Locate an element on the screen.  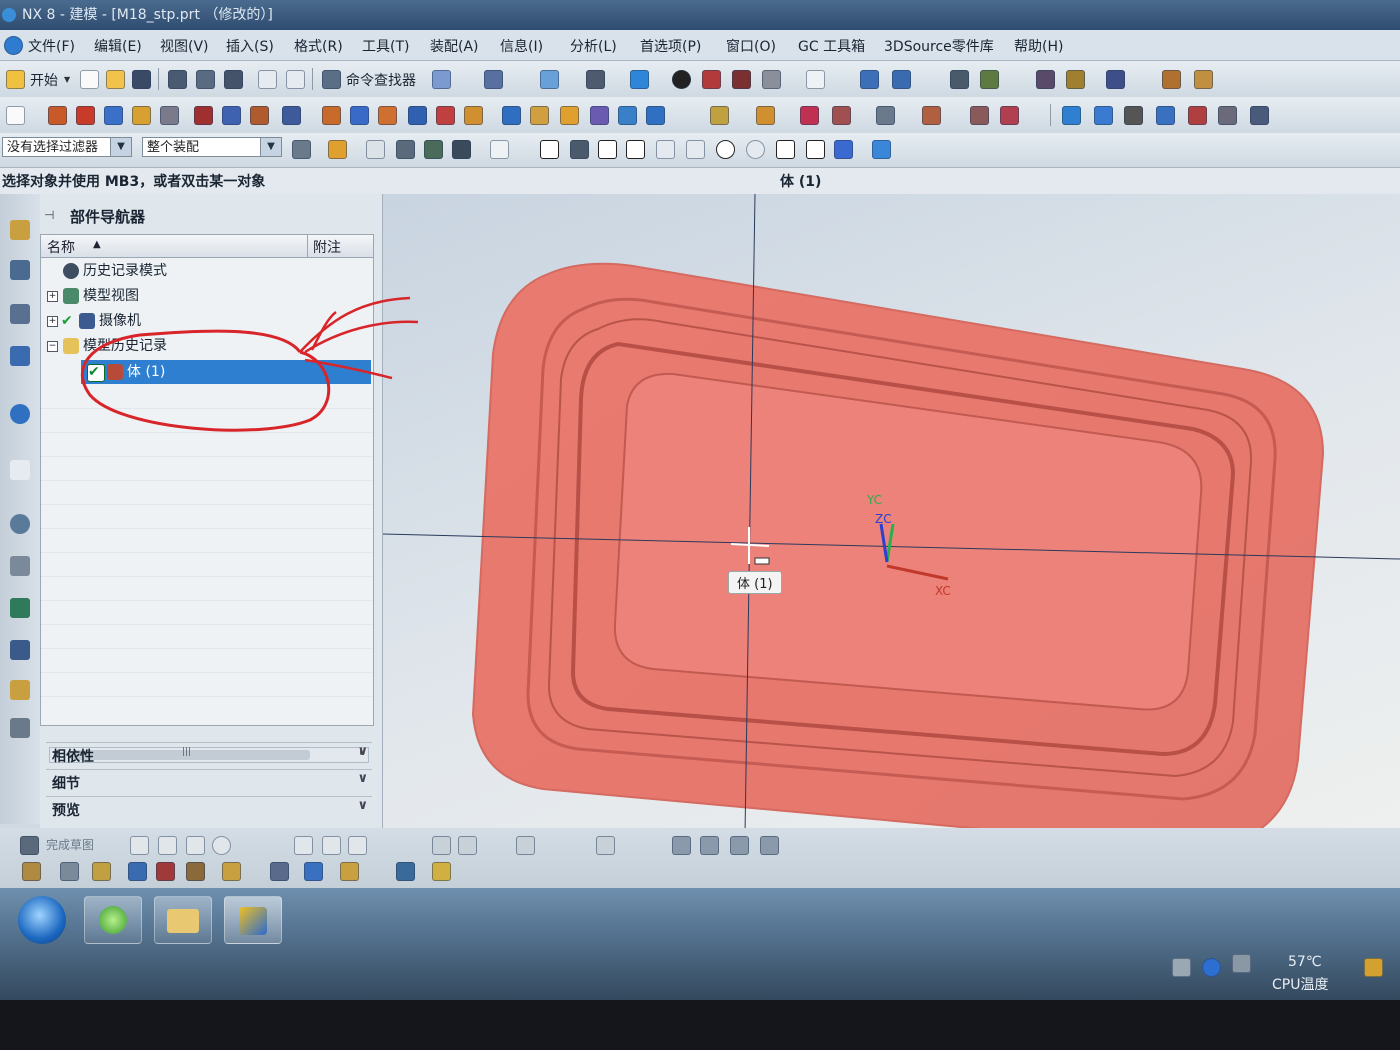
annotation-ellipse is located at coordinates (205, 380).